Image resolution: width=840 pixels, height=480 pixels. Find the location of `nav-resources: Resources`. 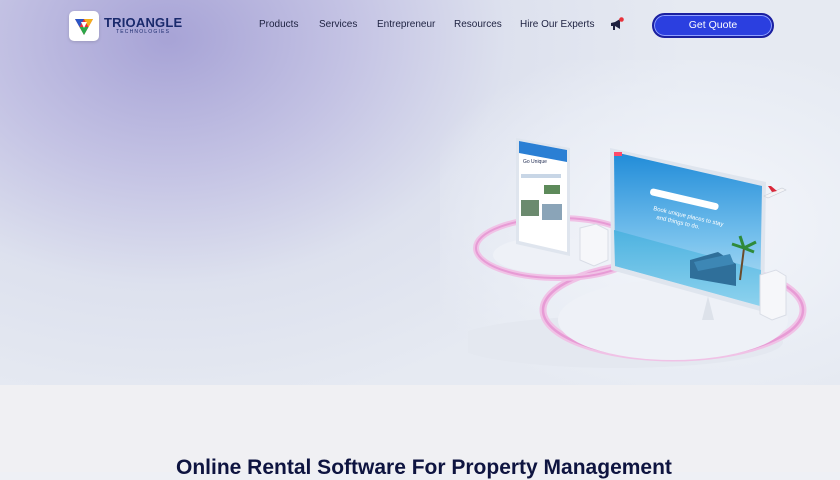

nav-resources: Resources is located at coordinates (478, 24).